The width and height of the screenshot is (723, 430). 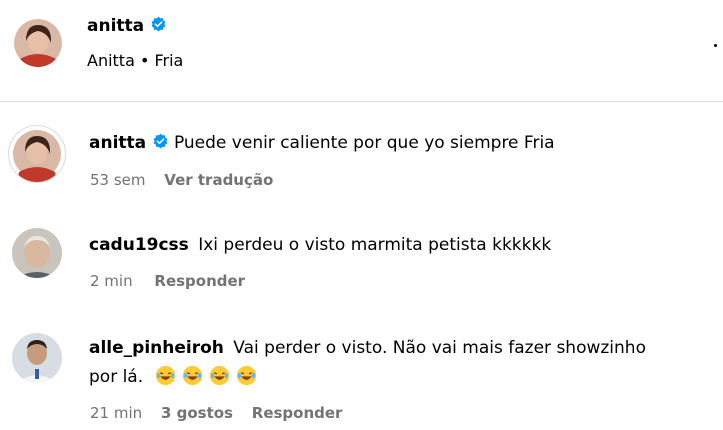 I want to click on comment-3-line2: por lá., so click(x=176, y=377).